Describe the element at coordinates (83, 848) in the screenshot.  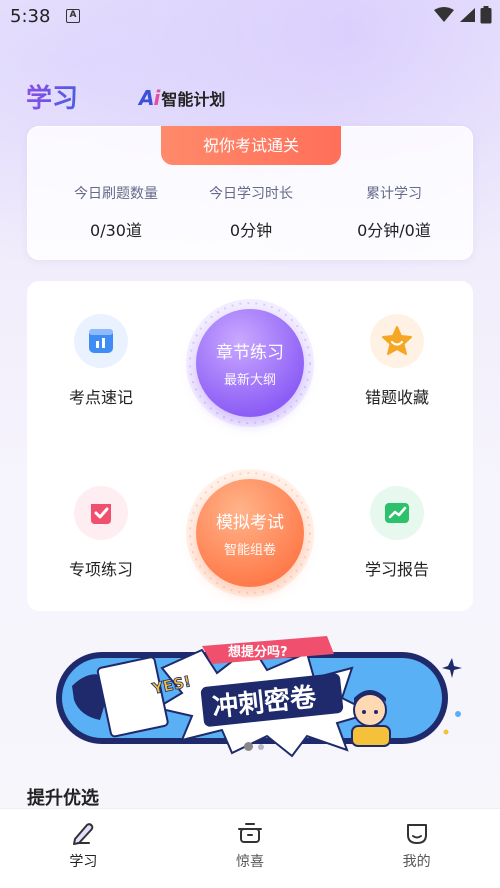
I see `tab-study: 学习` at that location.